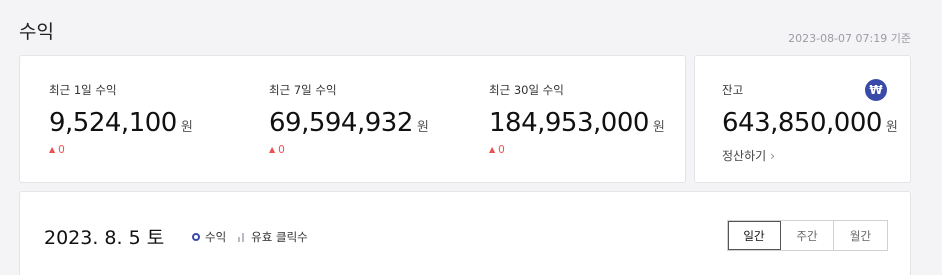 This screenshot has width=942, height=275. I want to click on stat-value: 184,953,000 원, so click(577, 123).